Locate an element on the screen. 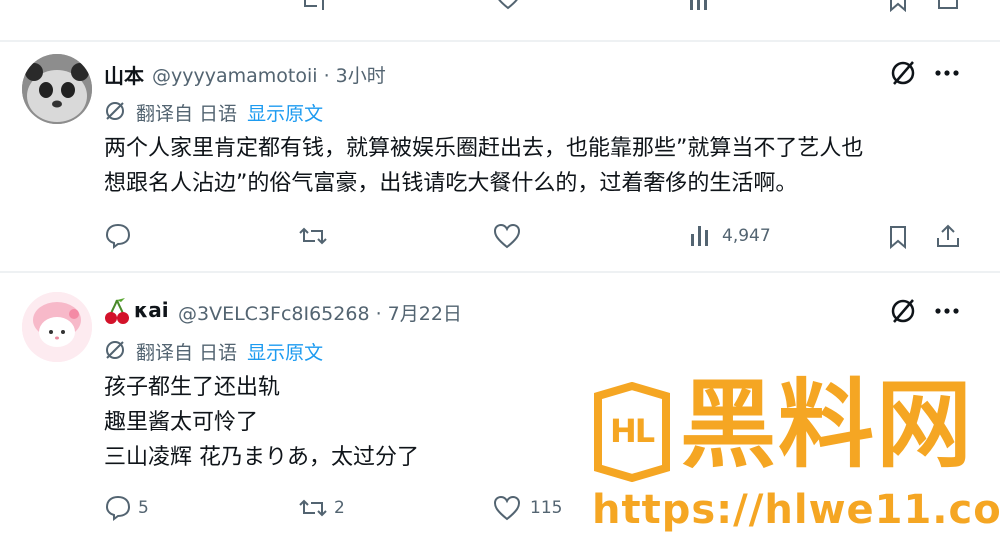 The image size is (1000, 542). handle-and-time: @yyyyamamotoii · 3小时 is located at coordinates (269, 74).